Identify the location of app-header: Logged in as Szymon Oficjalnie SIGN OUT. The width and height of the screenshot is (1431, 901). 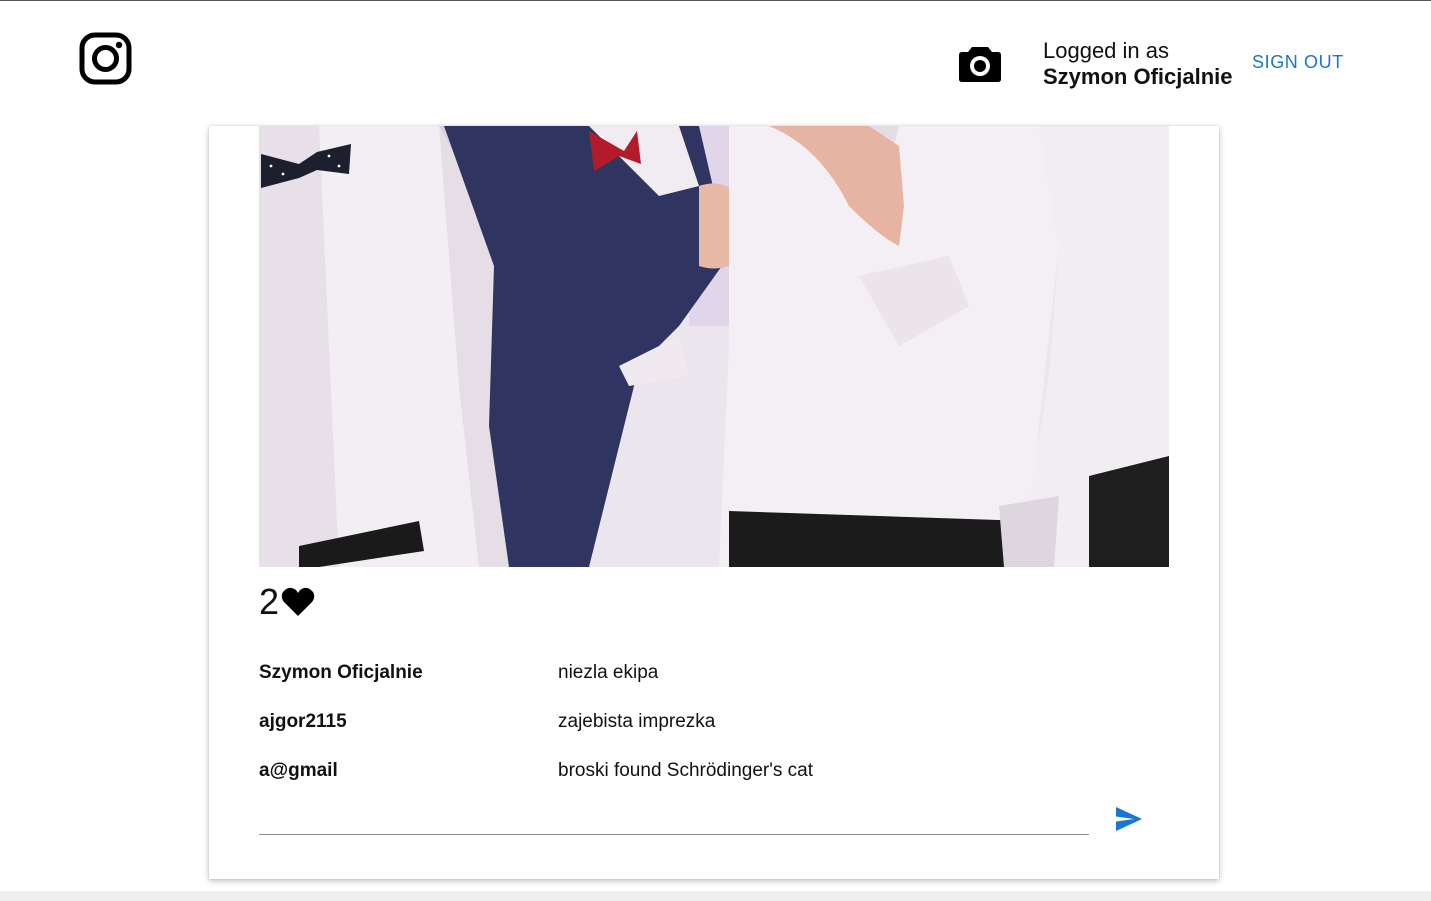
(715, 63).